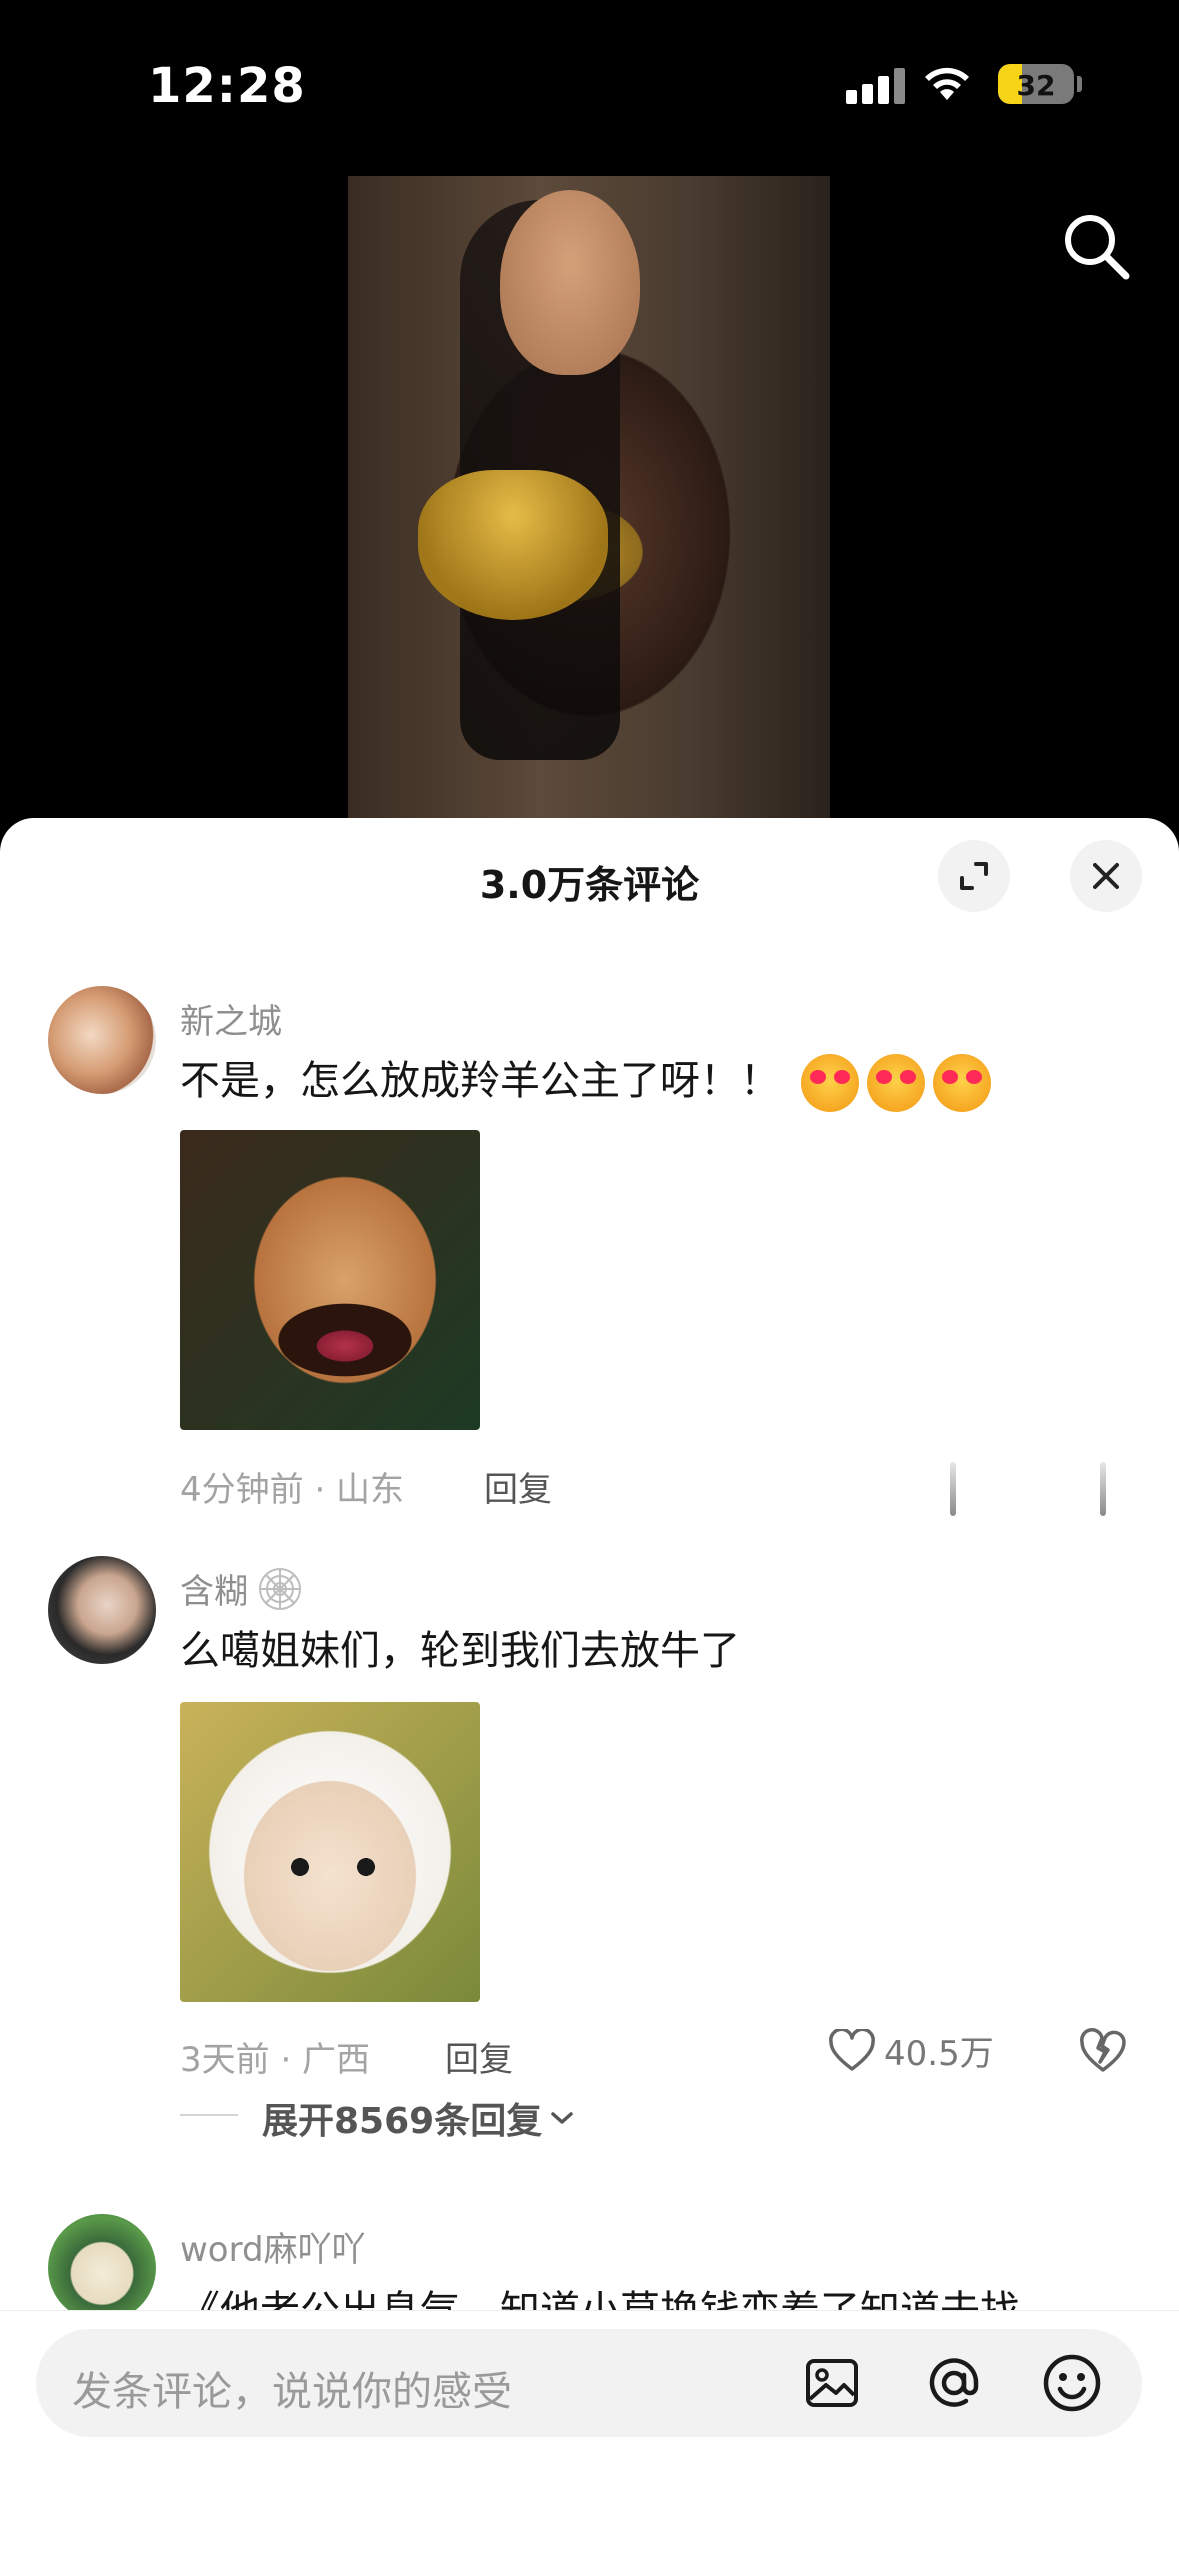  Describe the element at coordinates (939, 2054) in the screenshot. I see `like-count: 40.5万` at that location.